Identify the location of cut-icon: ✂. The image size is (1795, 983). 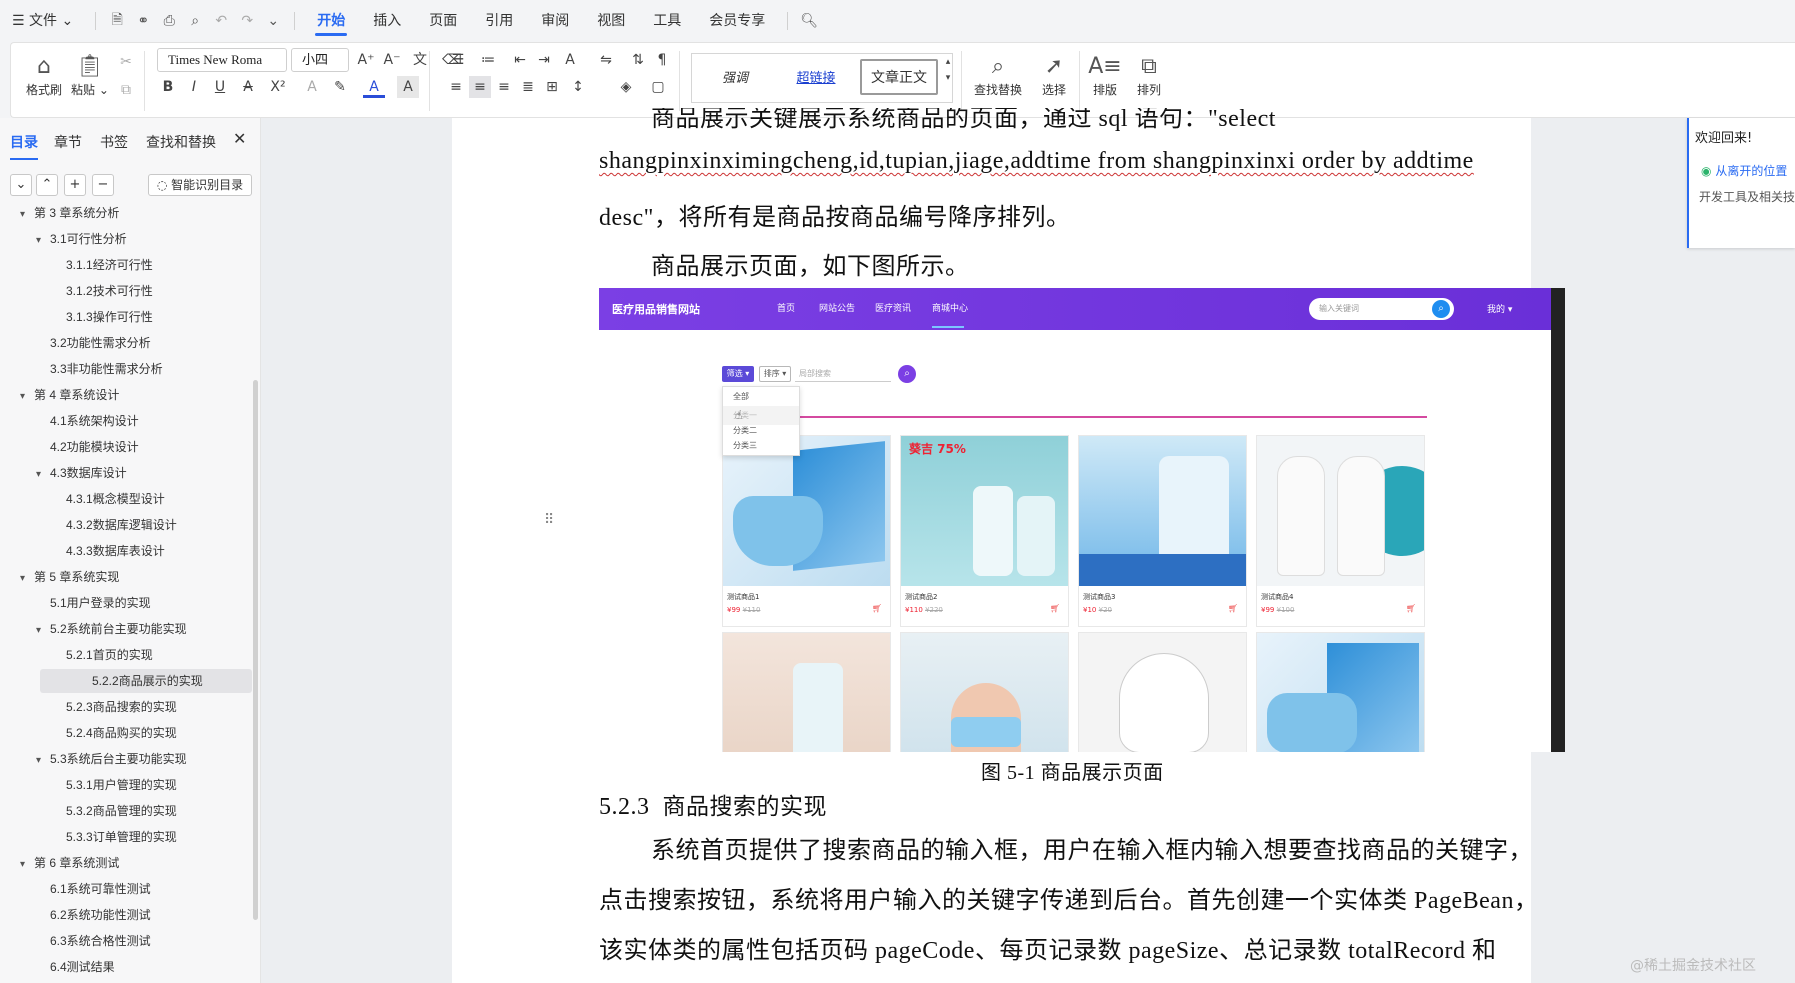
(126, 62).